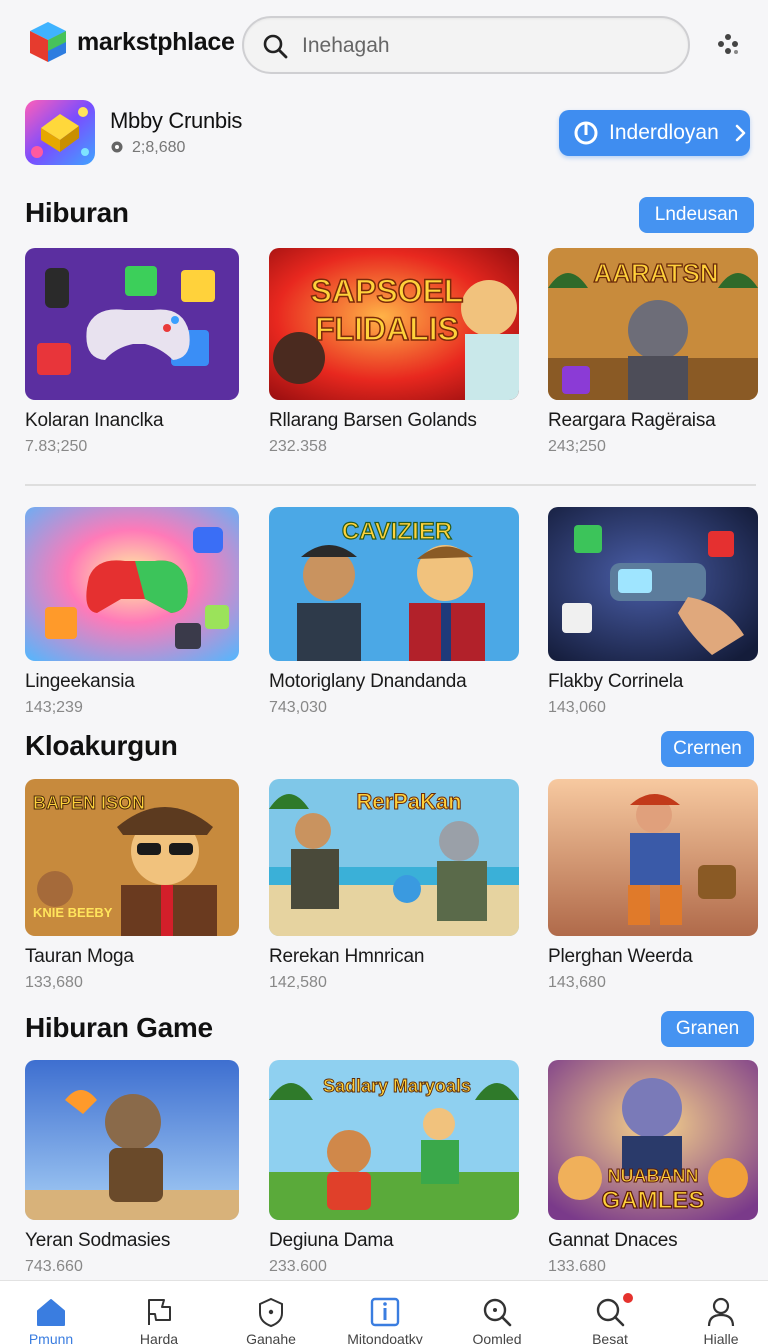 The height and width of the screenshot is (1344, 768). Describe the element at coordinates (613, 1240) in the screenshot. I see `game-title: Gannat Dnaces` at that location.